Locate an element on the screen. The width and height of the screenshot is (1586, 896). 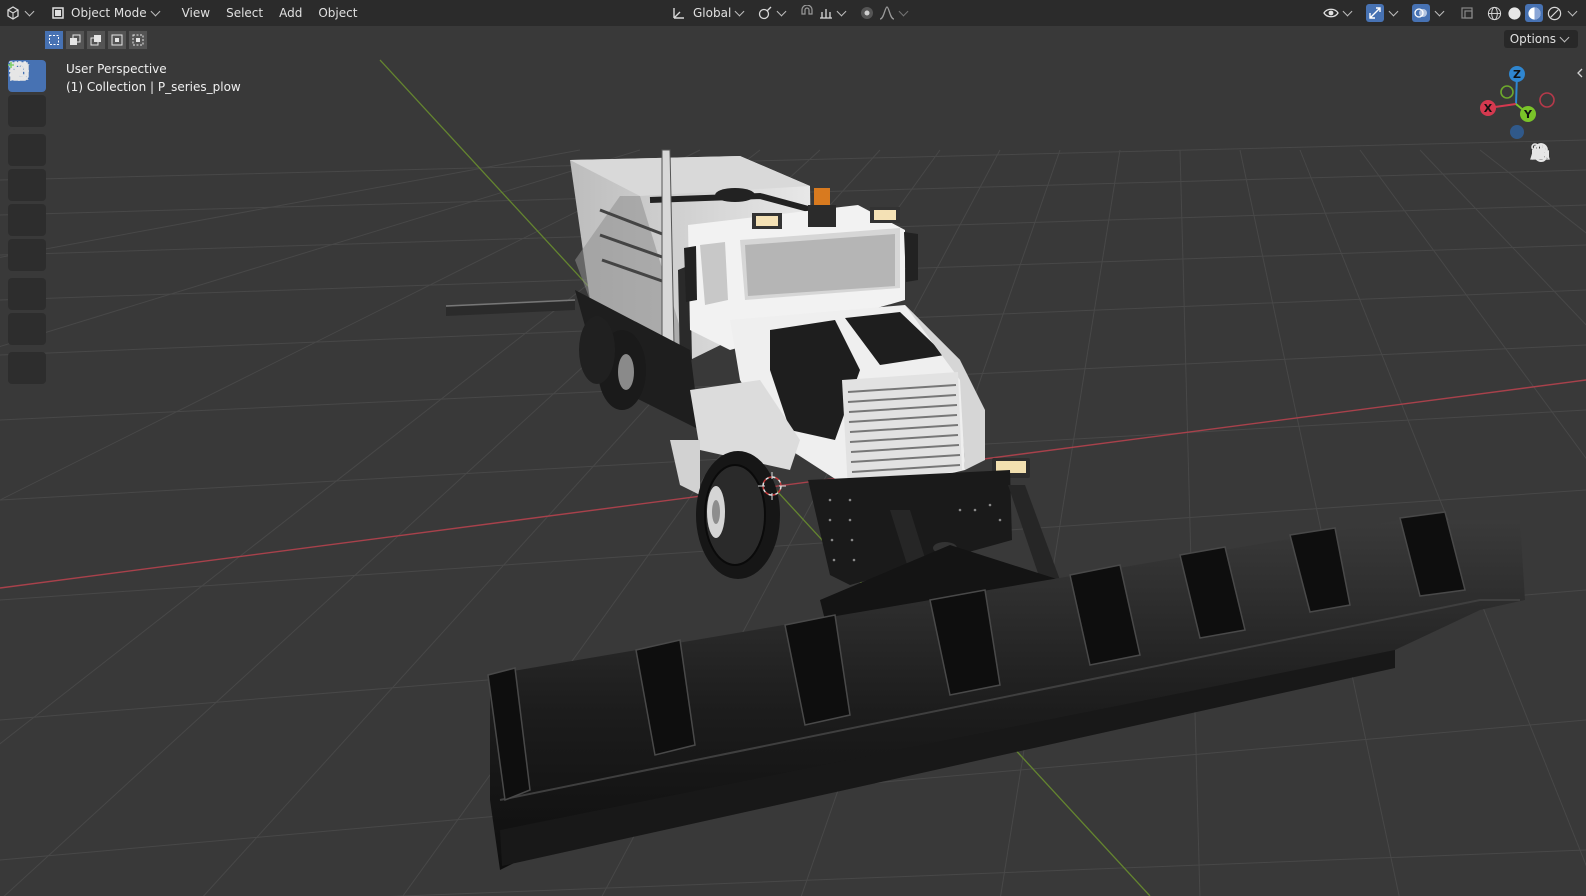
material-preview-shading-icon is located at coordinates (1534, 13).